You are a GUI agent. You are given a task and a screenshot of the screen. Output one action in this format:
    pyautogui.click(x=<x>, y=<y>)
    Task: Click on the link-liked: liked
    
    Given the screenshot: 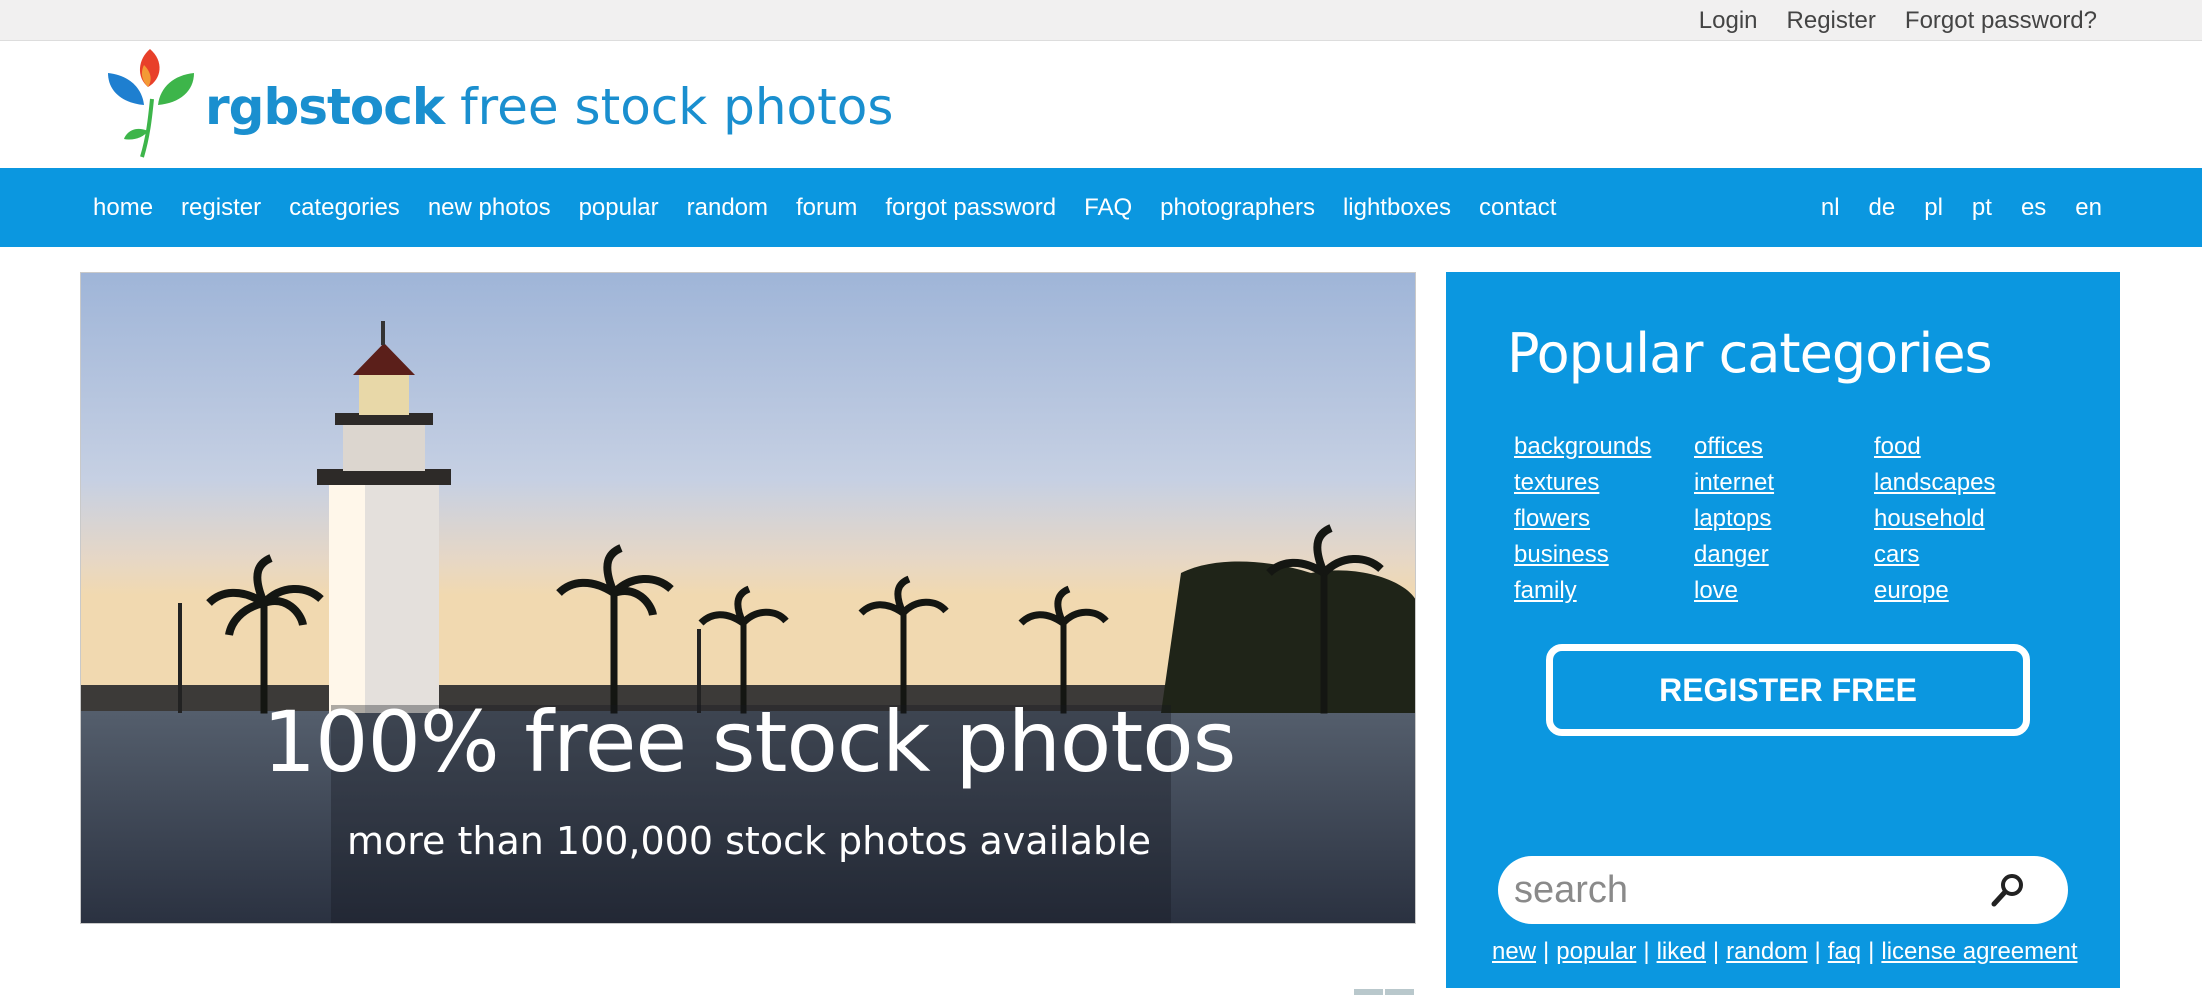 What is the action you would take?
    pyautogui.click(x=1681, y=952)
    